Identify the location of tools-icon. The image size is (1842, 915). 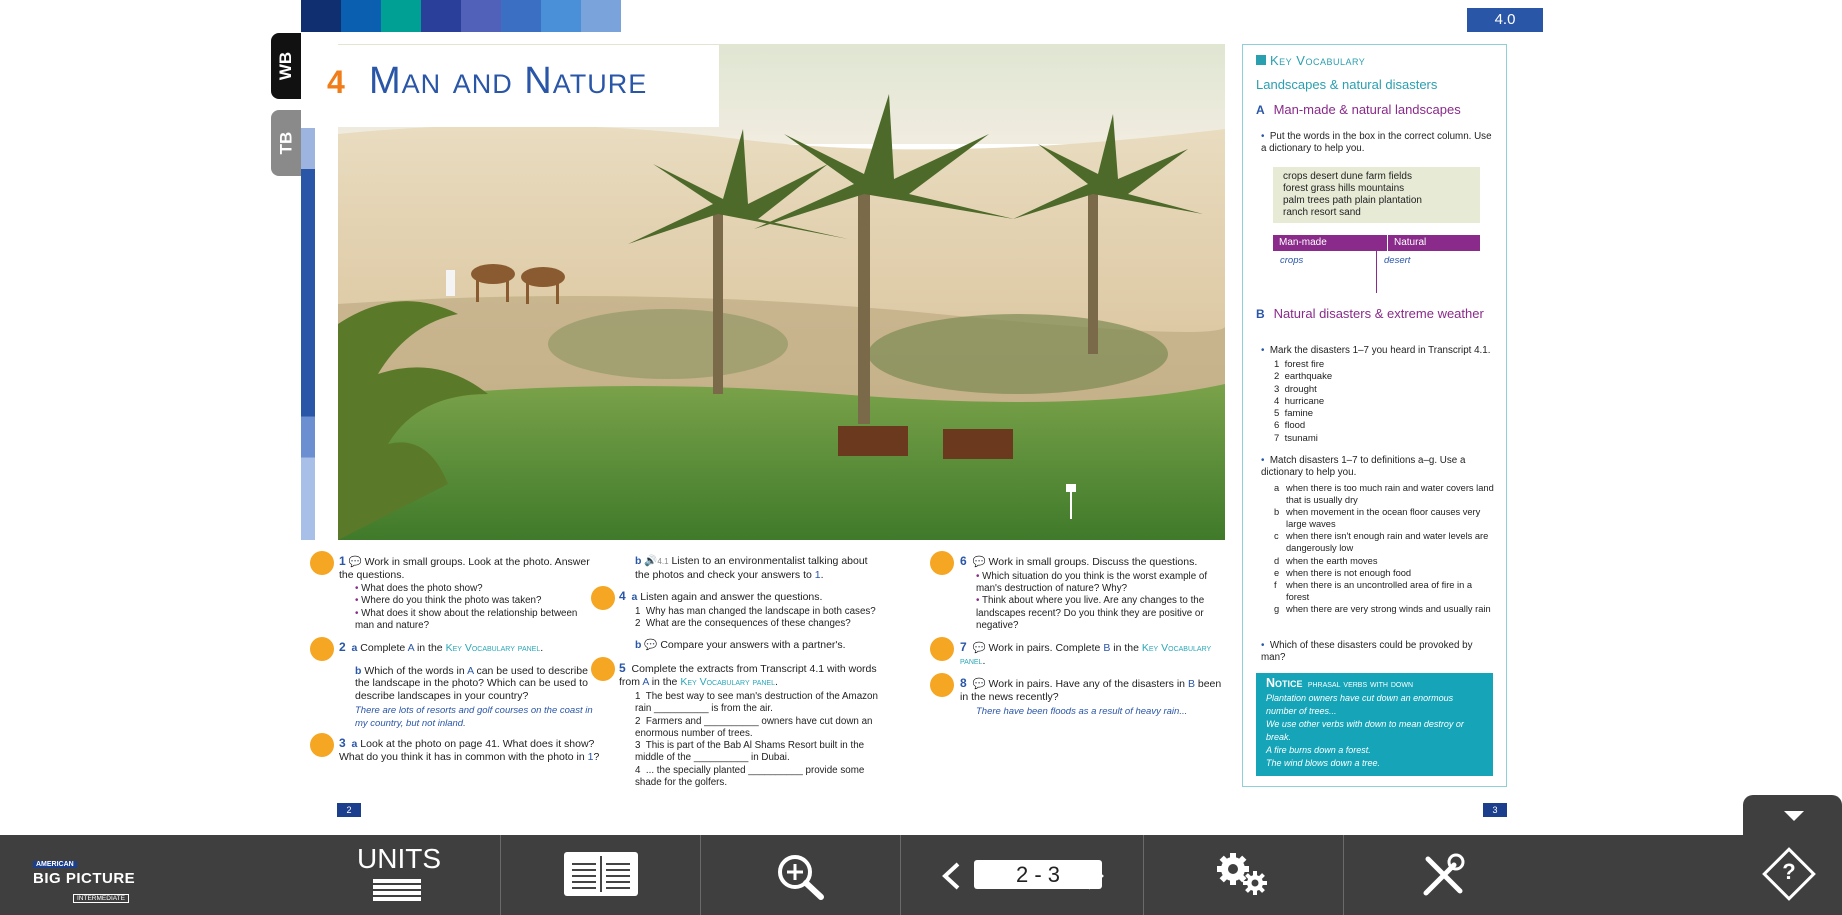
(1444, 874).